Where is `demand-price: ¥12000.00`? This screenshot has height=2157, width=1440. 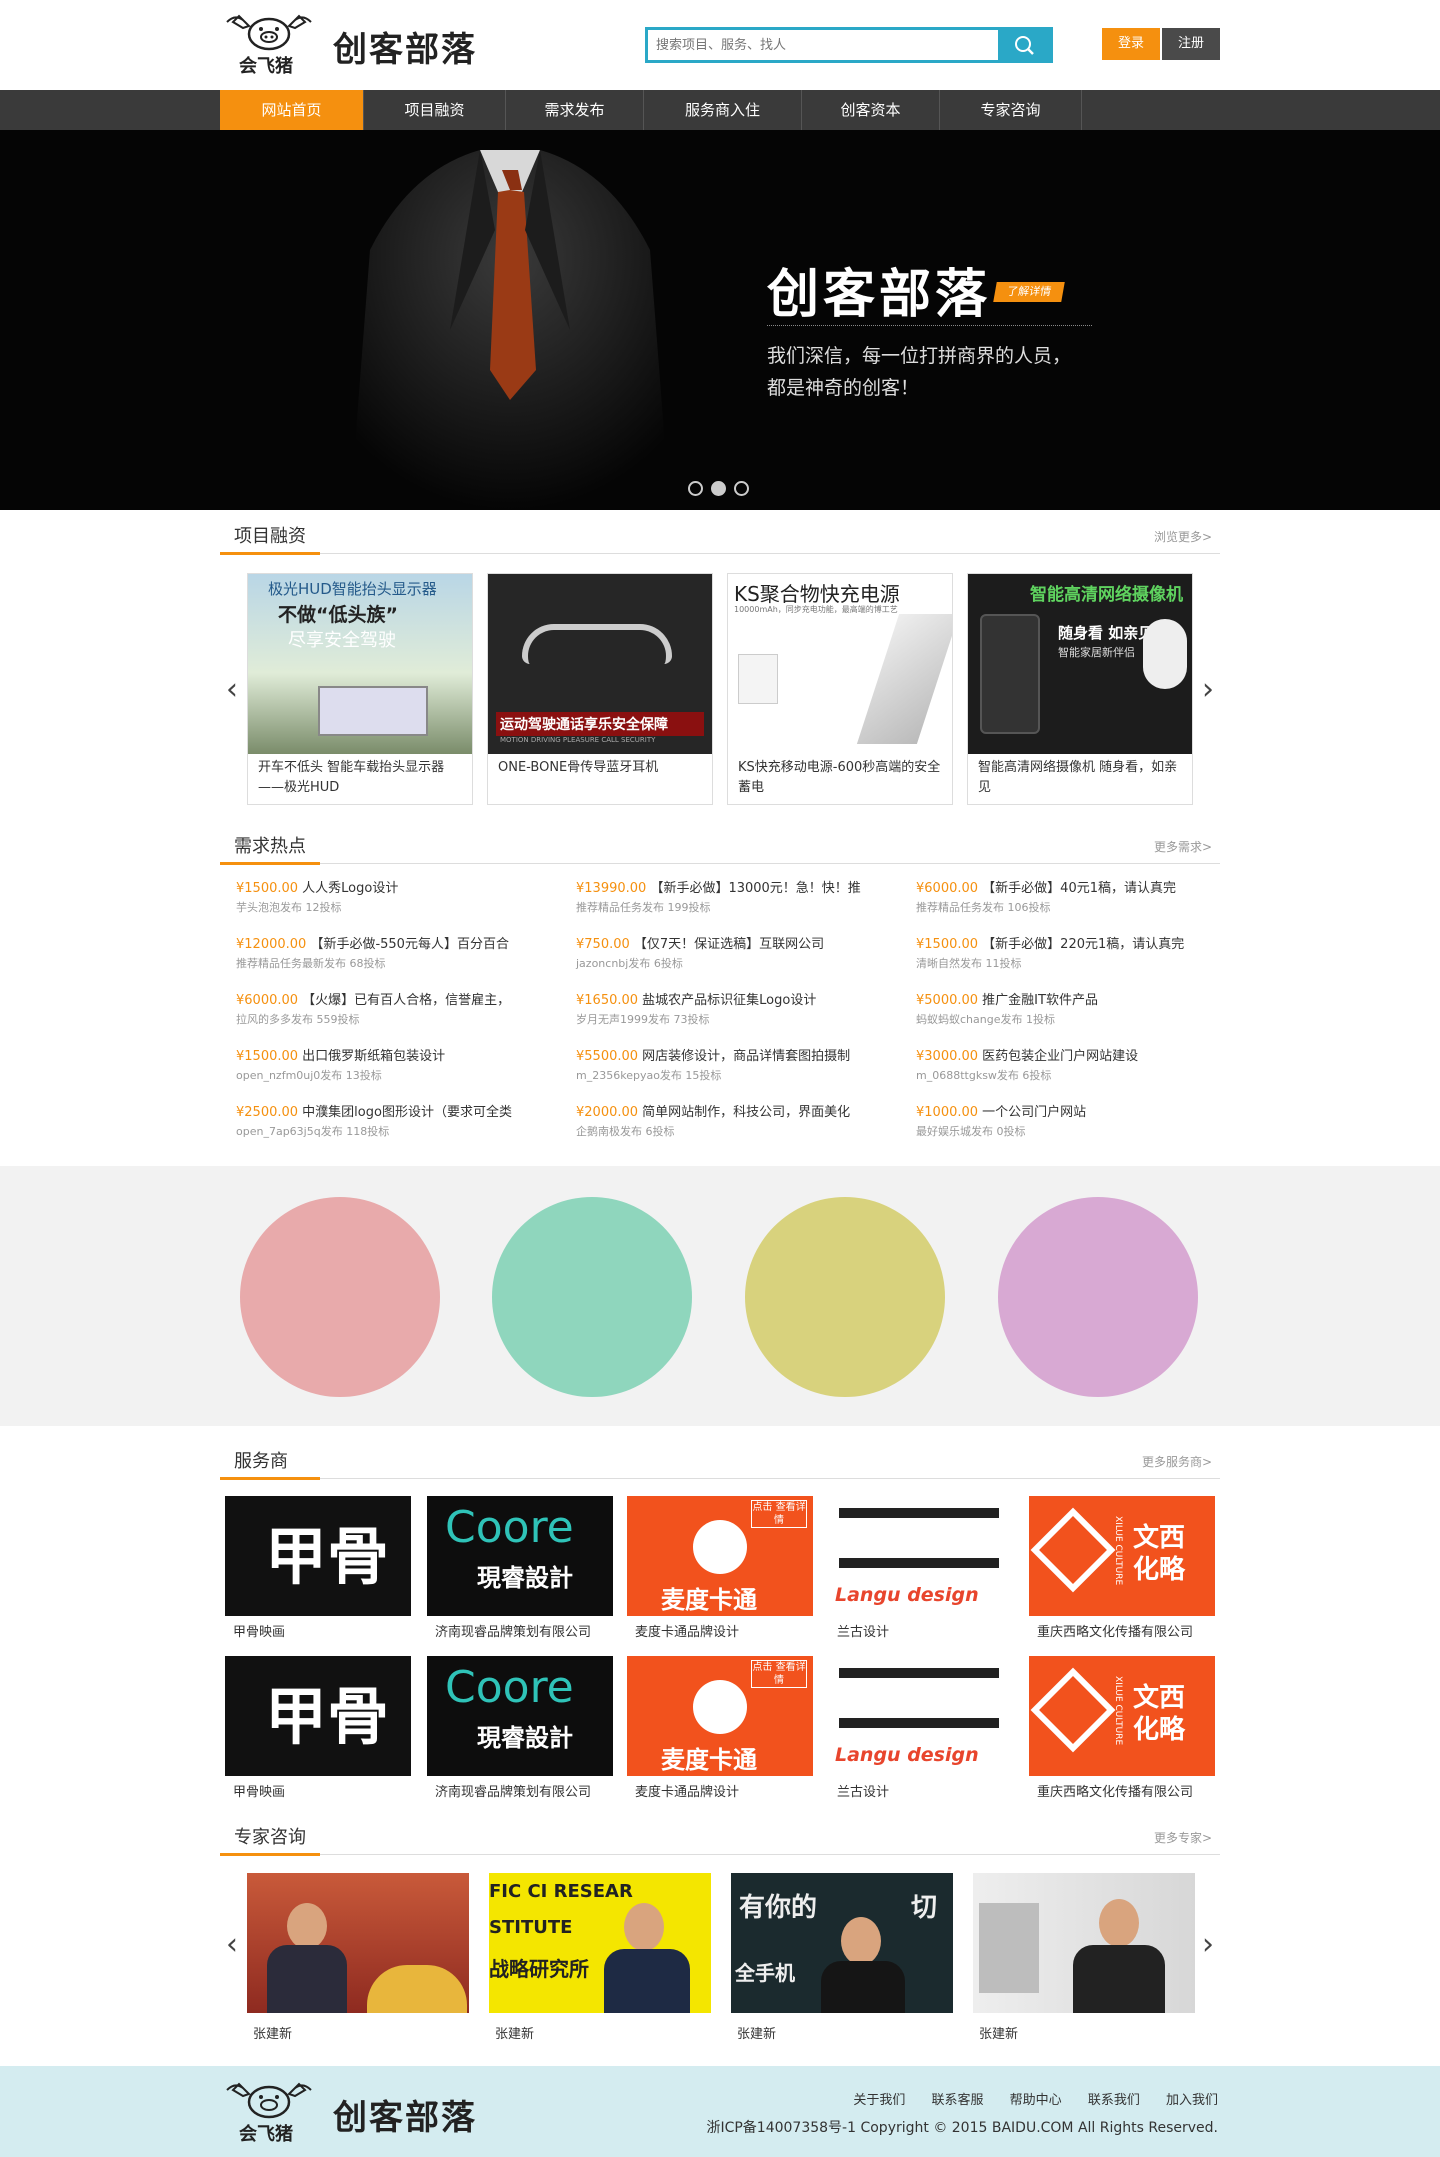 demand-price: ¥12000.00 is located at coordinates (271, 944).